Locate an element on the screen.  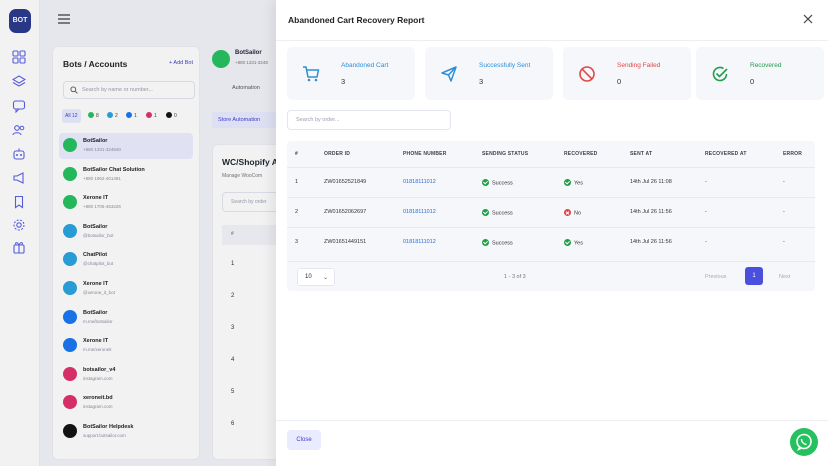
sent-at-cell: 14th Jul 26 11:08 is located at coordinates (651, 182).